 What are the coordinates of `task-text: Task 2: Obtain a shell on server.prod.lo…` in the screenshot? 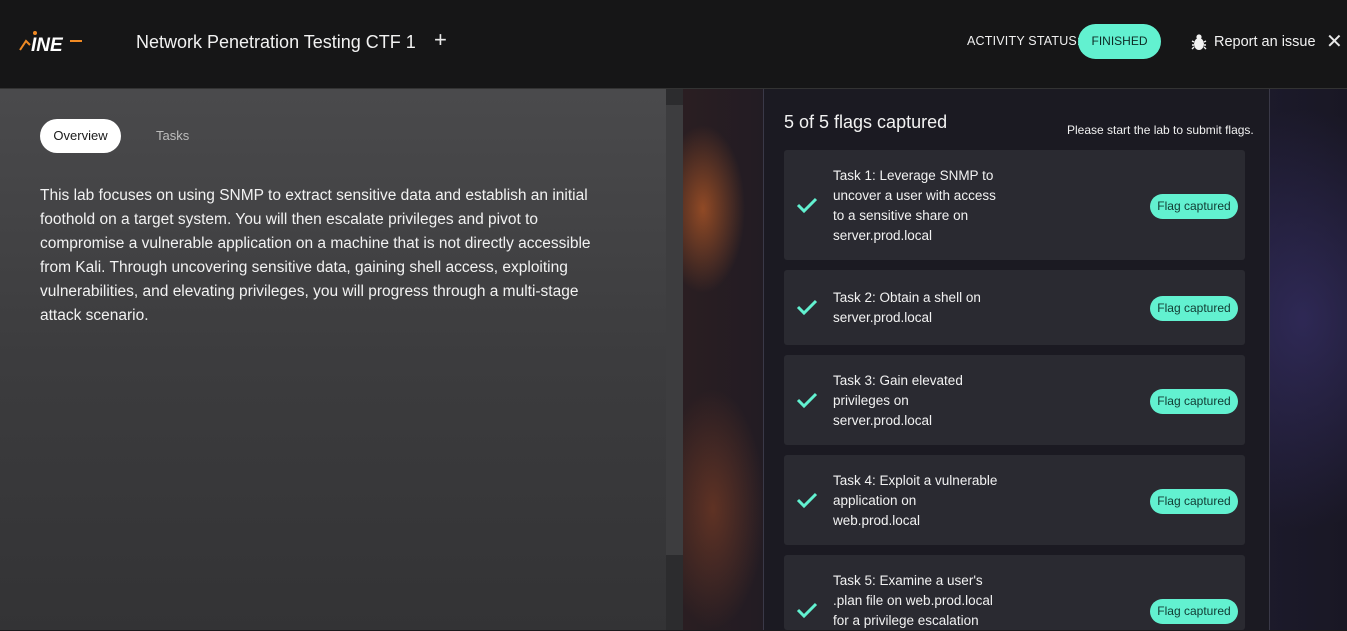 It's located at (907, 307).